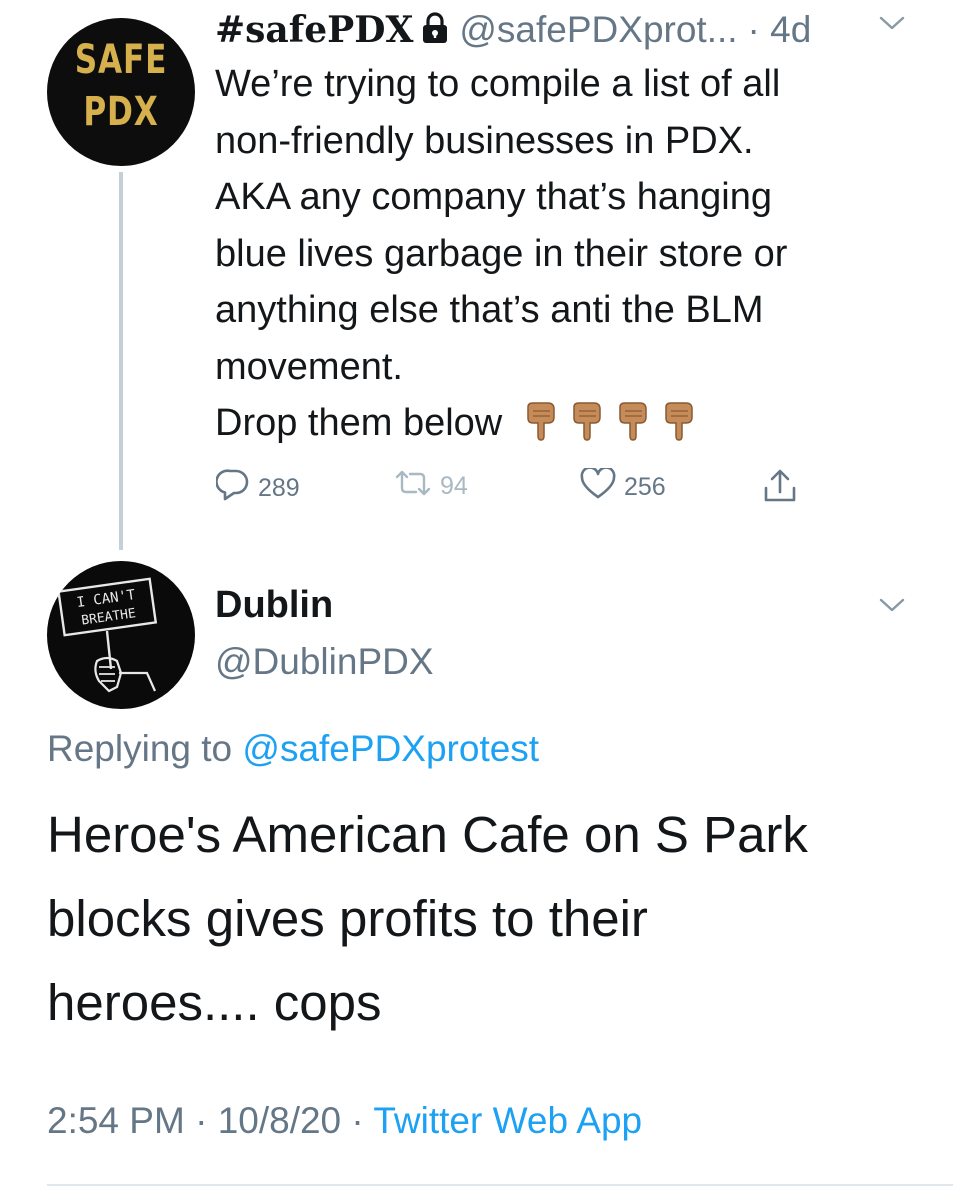 This screenshot has height=1200, width=953. I want to click on avatar-text-safe: SAFE, so click(121, 60).